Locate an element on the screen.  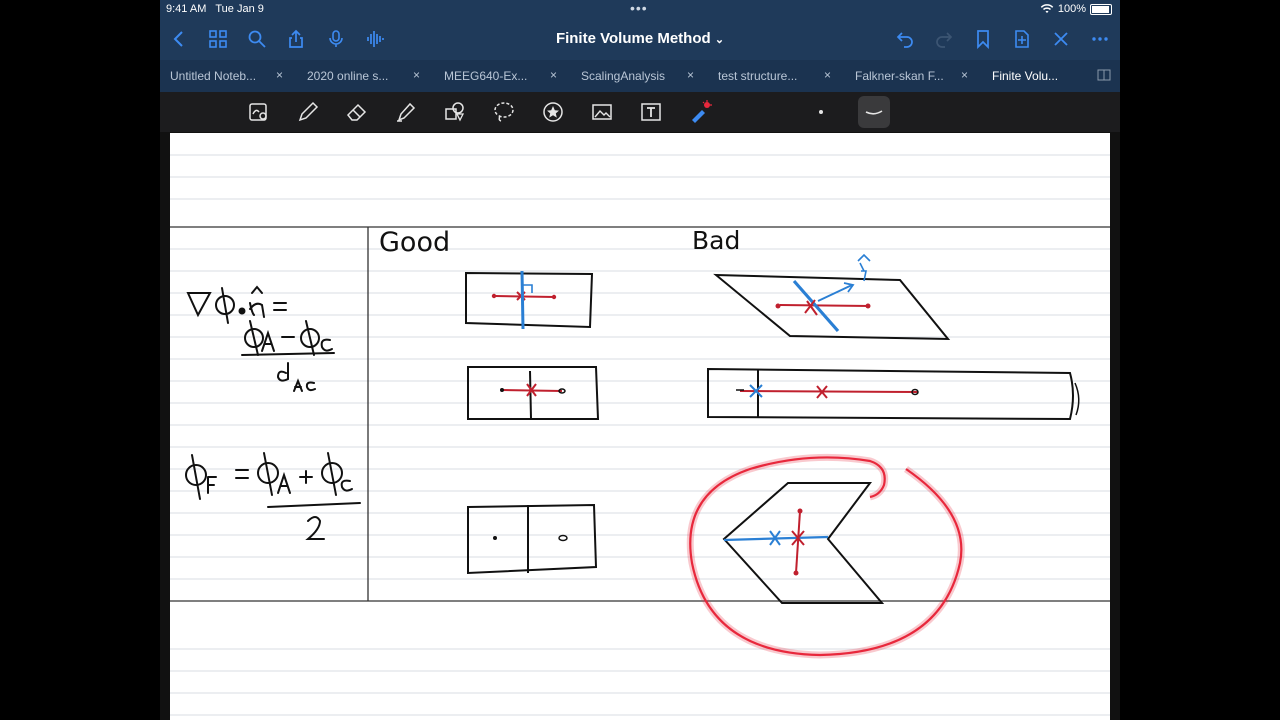
bad-stretched-cells is located at coordinates (893, 394).